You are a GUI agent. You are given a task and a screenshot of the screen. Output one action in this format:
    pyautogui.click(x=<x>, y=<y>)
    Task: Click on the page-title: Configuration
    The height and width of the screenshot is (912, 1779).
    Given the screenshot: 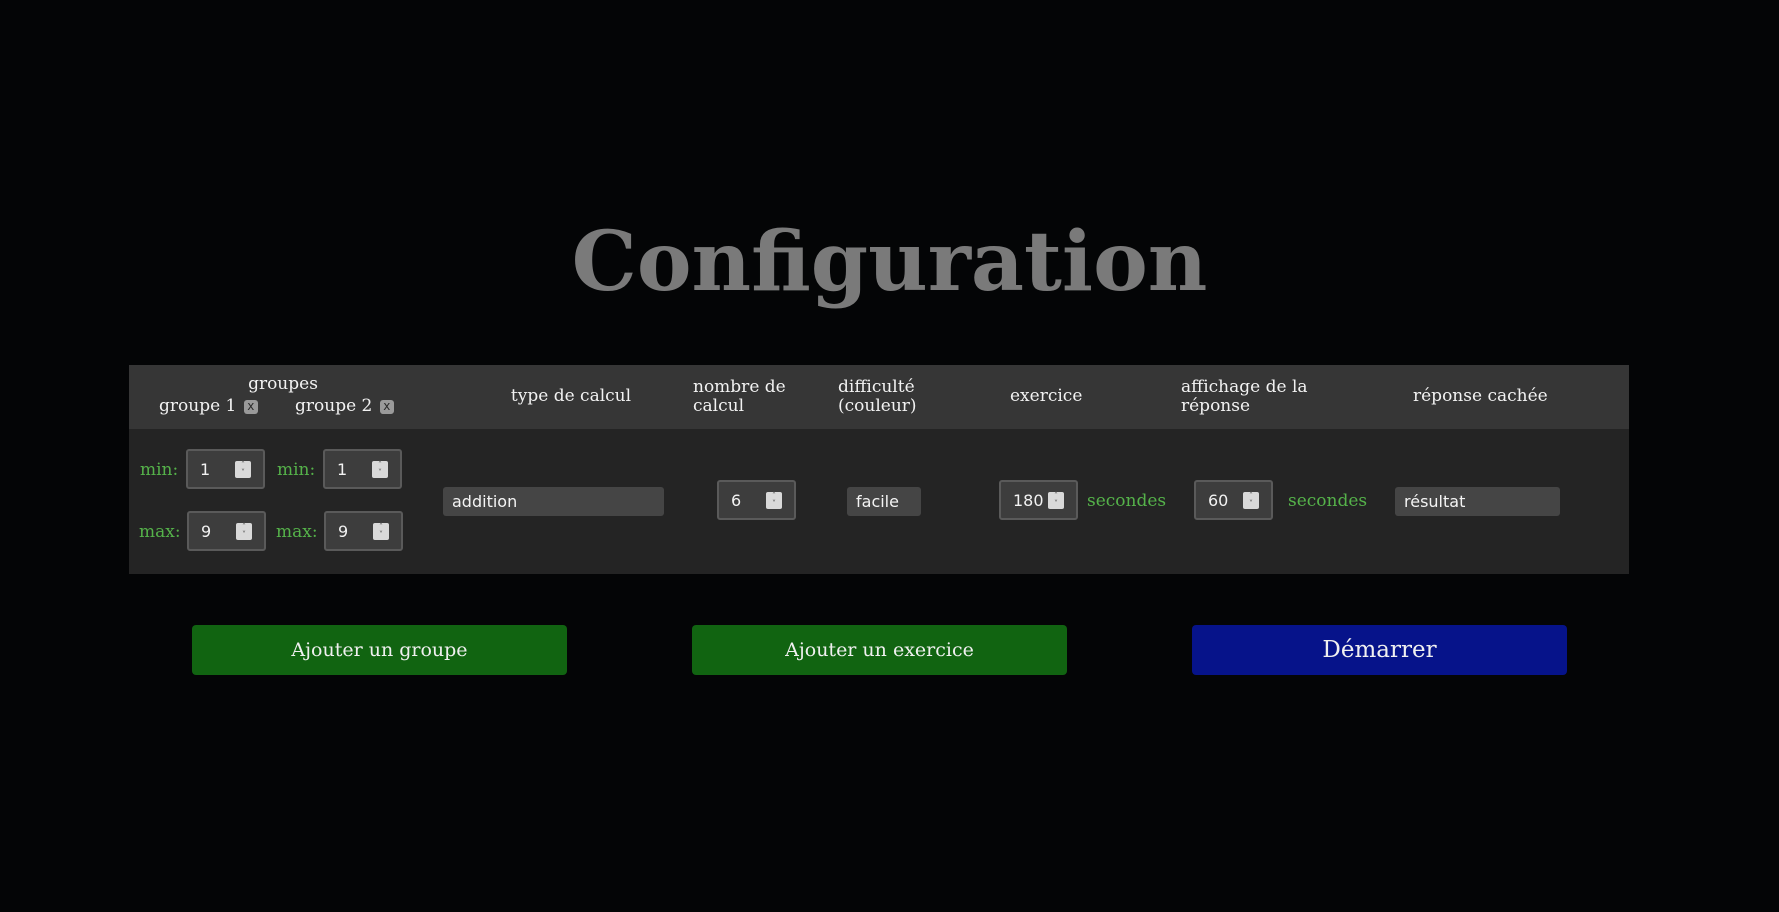 What is the action you would take?
    pyautogui.click(x=889, y=262)
    